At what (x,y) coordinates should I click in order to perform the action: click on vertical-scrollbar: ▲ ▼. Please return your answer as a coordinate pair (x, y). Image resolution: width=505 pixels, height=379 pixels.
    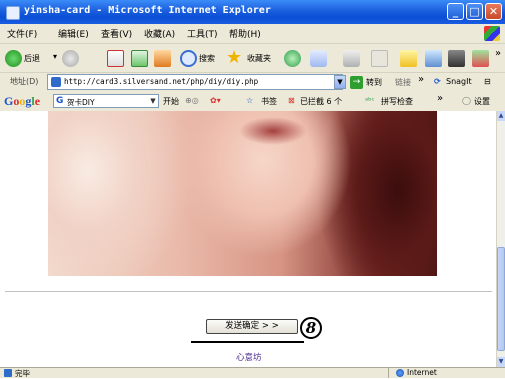
    Looking at the image, I should click on (500, 239).